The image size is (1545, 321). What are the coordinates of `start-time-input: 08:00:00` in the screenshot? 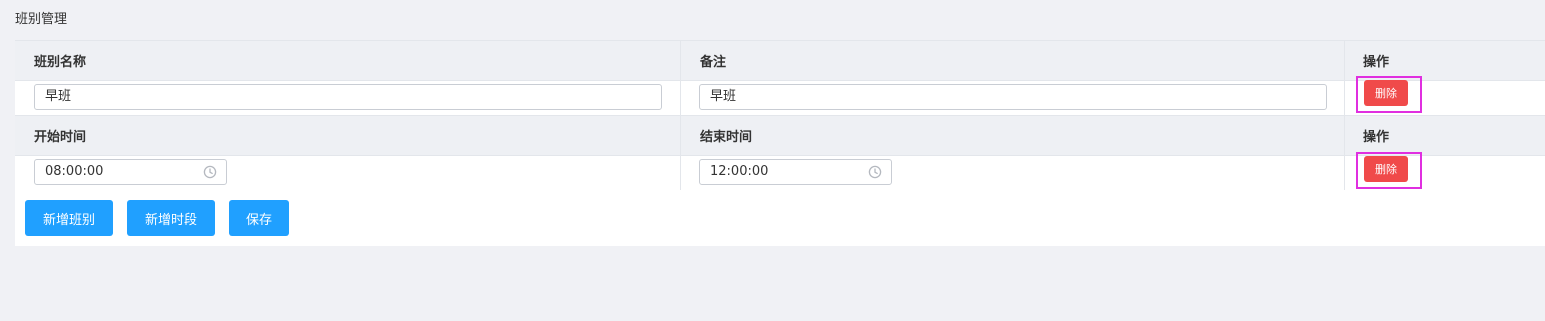 It's located at (130, 172).